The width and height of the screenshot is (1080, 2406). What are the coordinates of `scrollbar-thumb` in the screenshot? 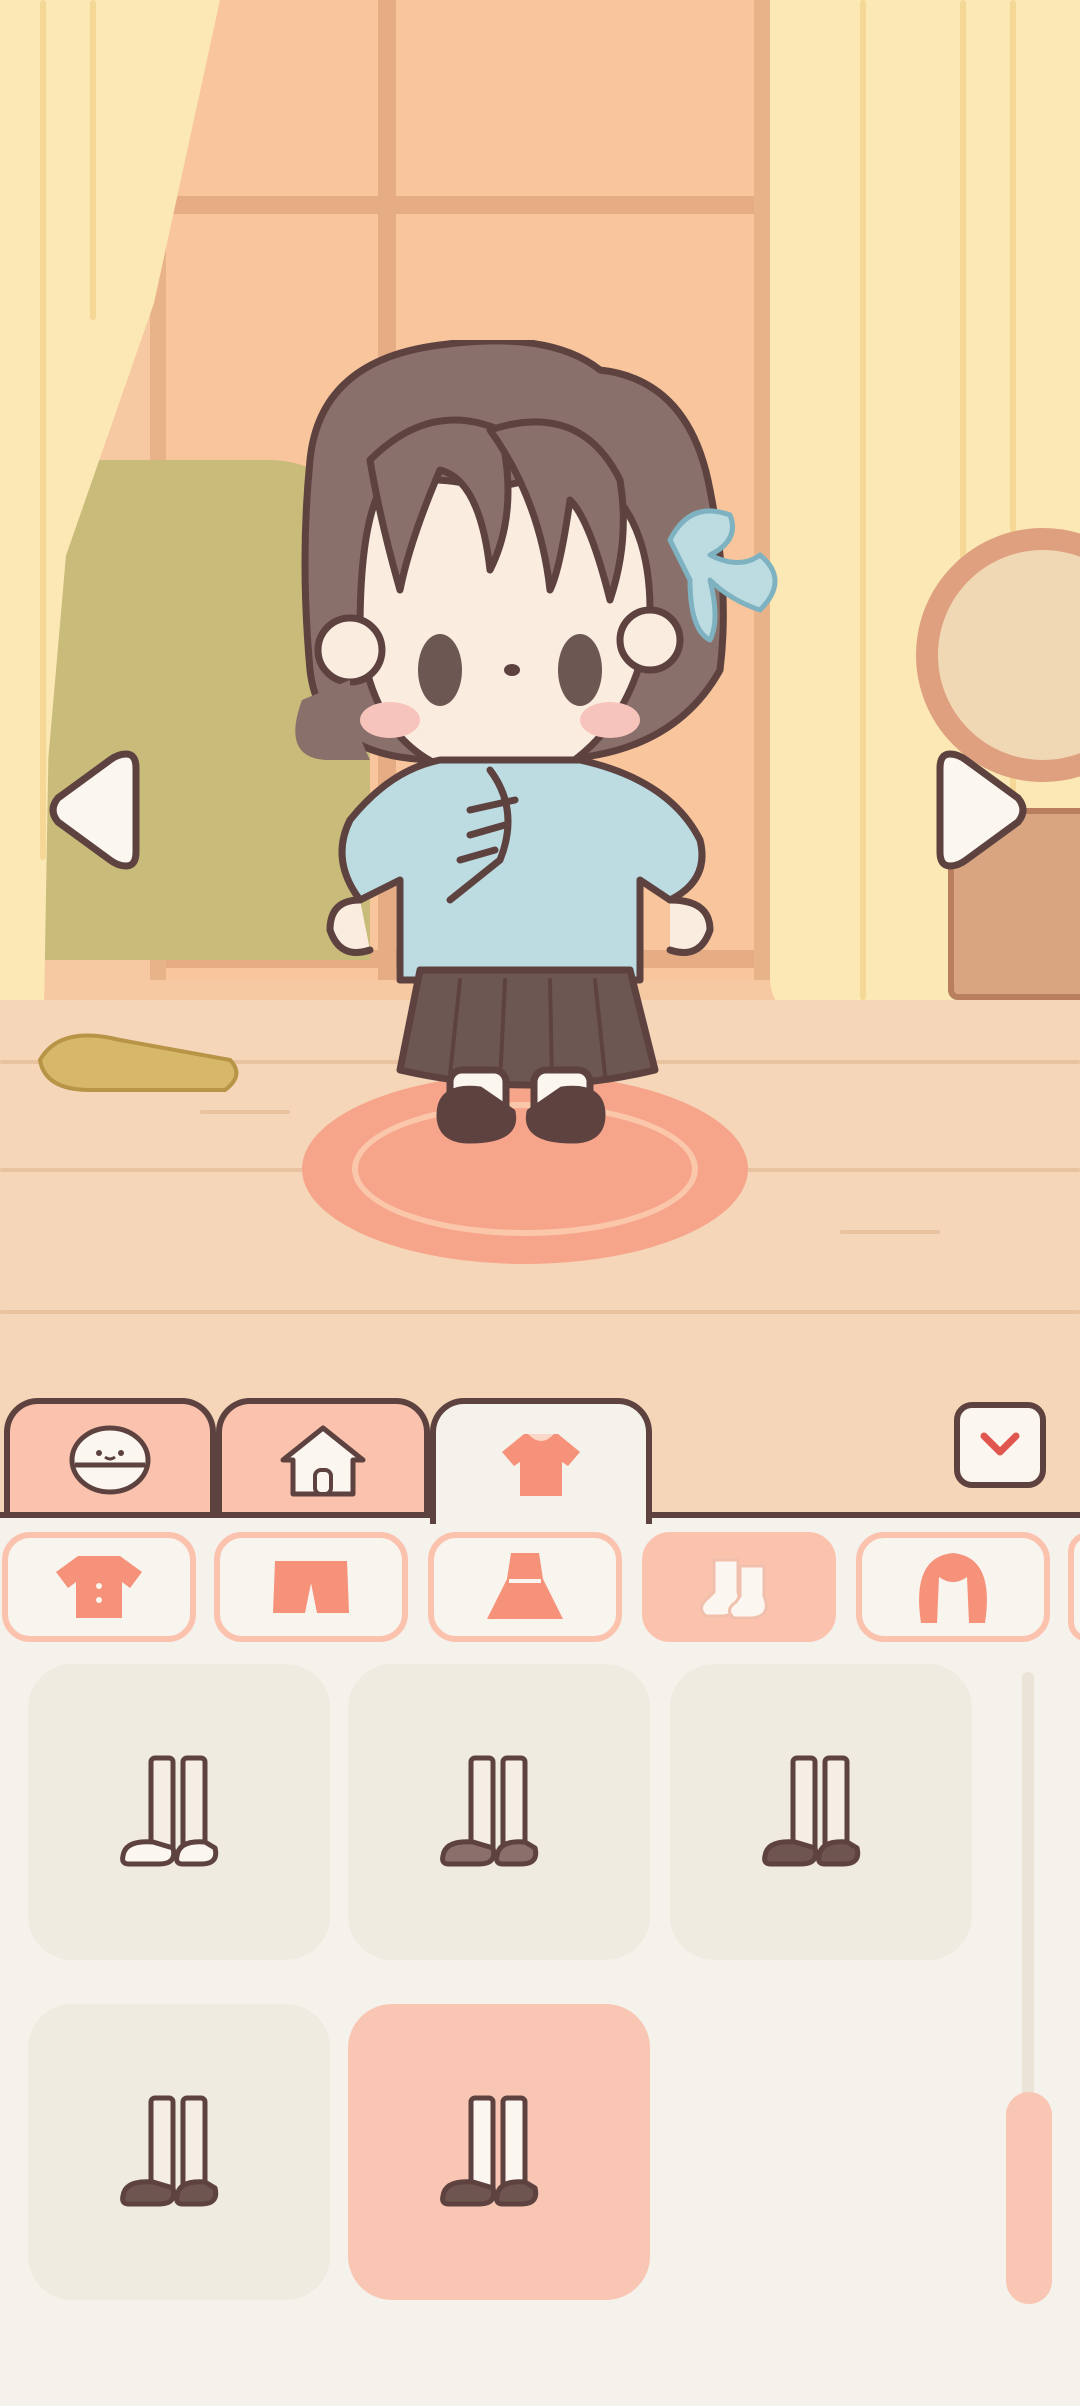 It's located at (1029, 2198).